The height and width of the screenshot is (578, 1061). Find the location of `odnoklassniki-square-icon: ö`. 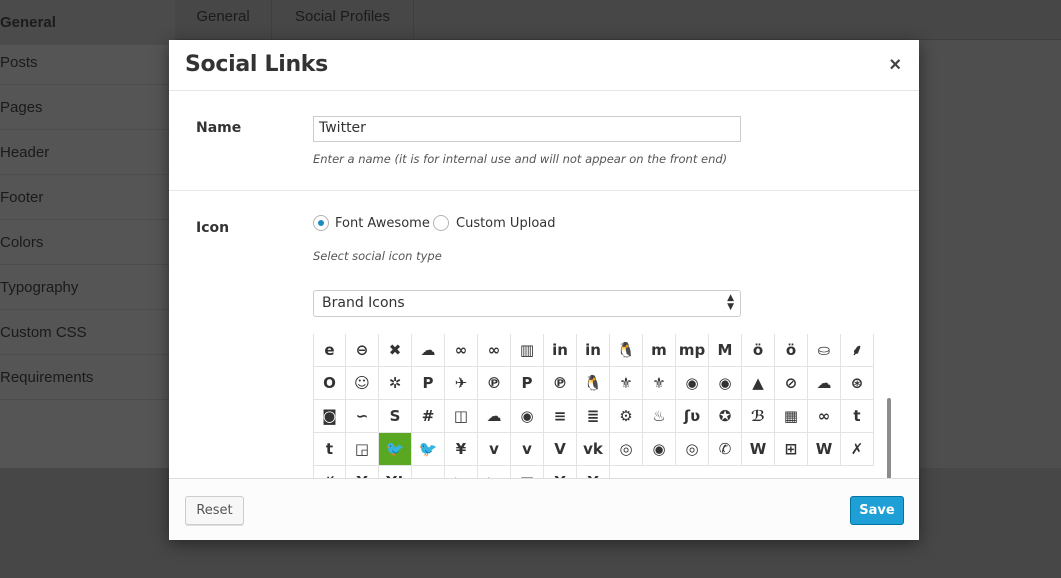

odnoklassniki-square-icon: ö is located at coordinates (791, 350).